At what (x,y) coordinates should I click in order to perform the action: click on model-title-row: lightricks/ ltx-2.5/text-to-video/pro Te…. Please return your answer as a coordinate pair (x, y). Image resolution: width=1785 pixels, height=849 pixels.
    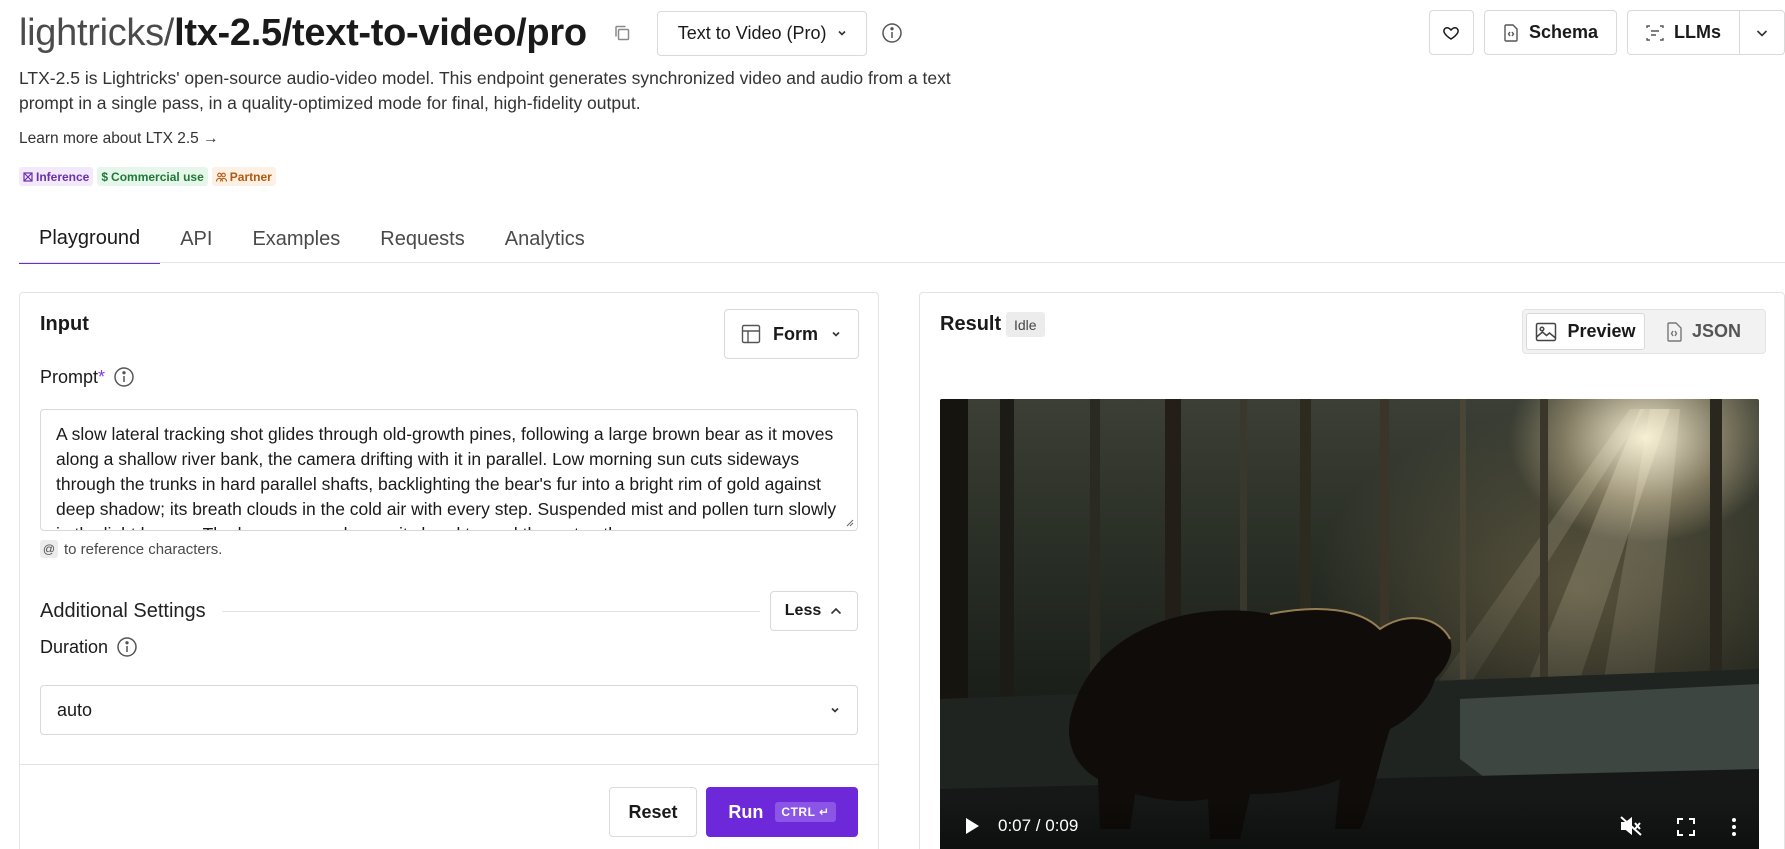
    Looking at the image, I should click on (462, 33).